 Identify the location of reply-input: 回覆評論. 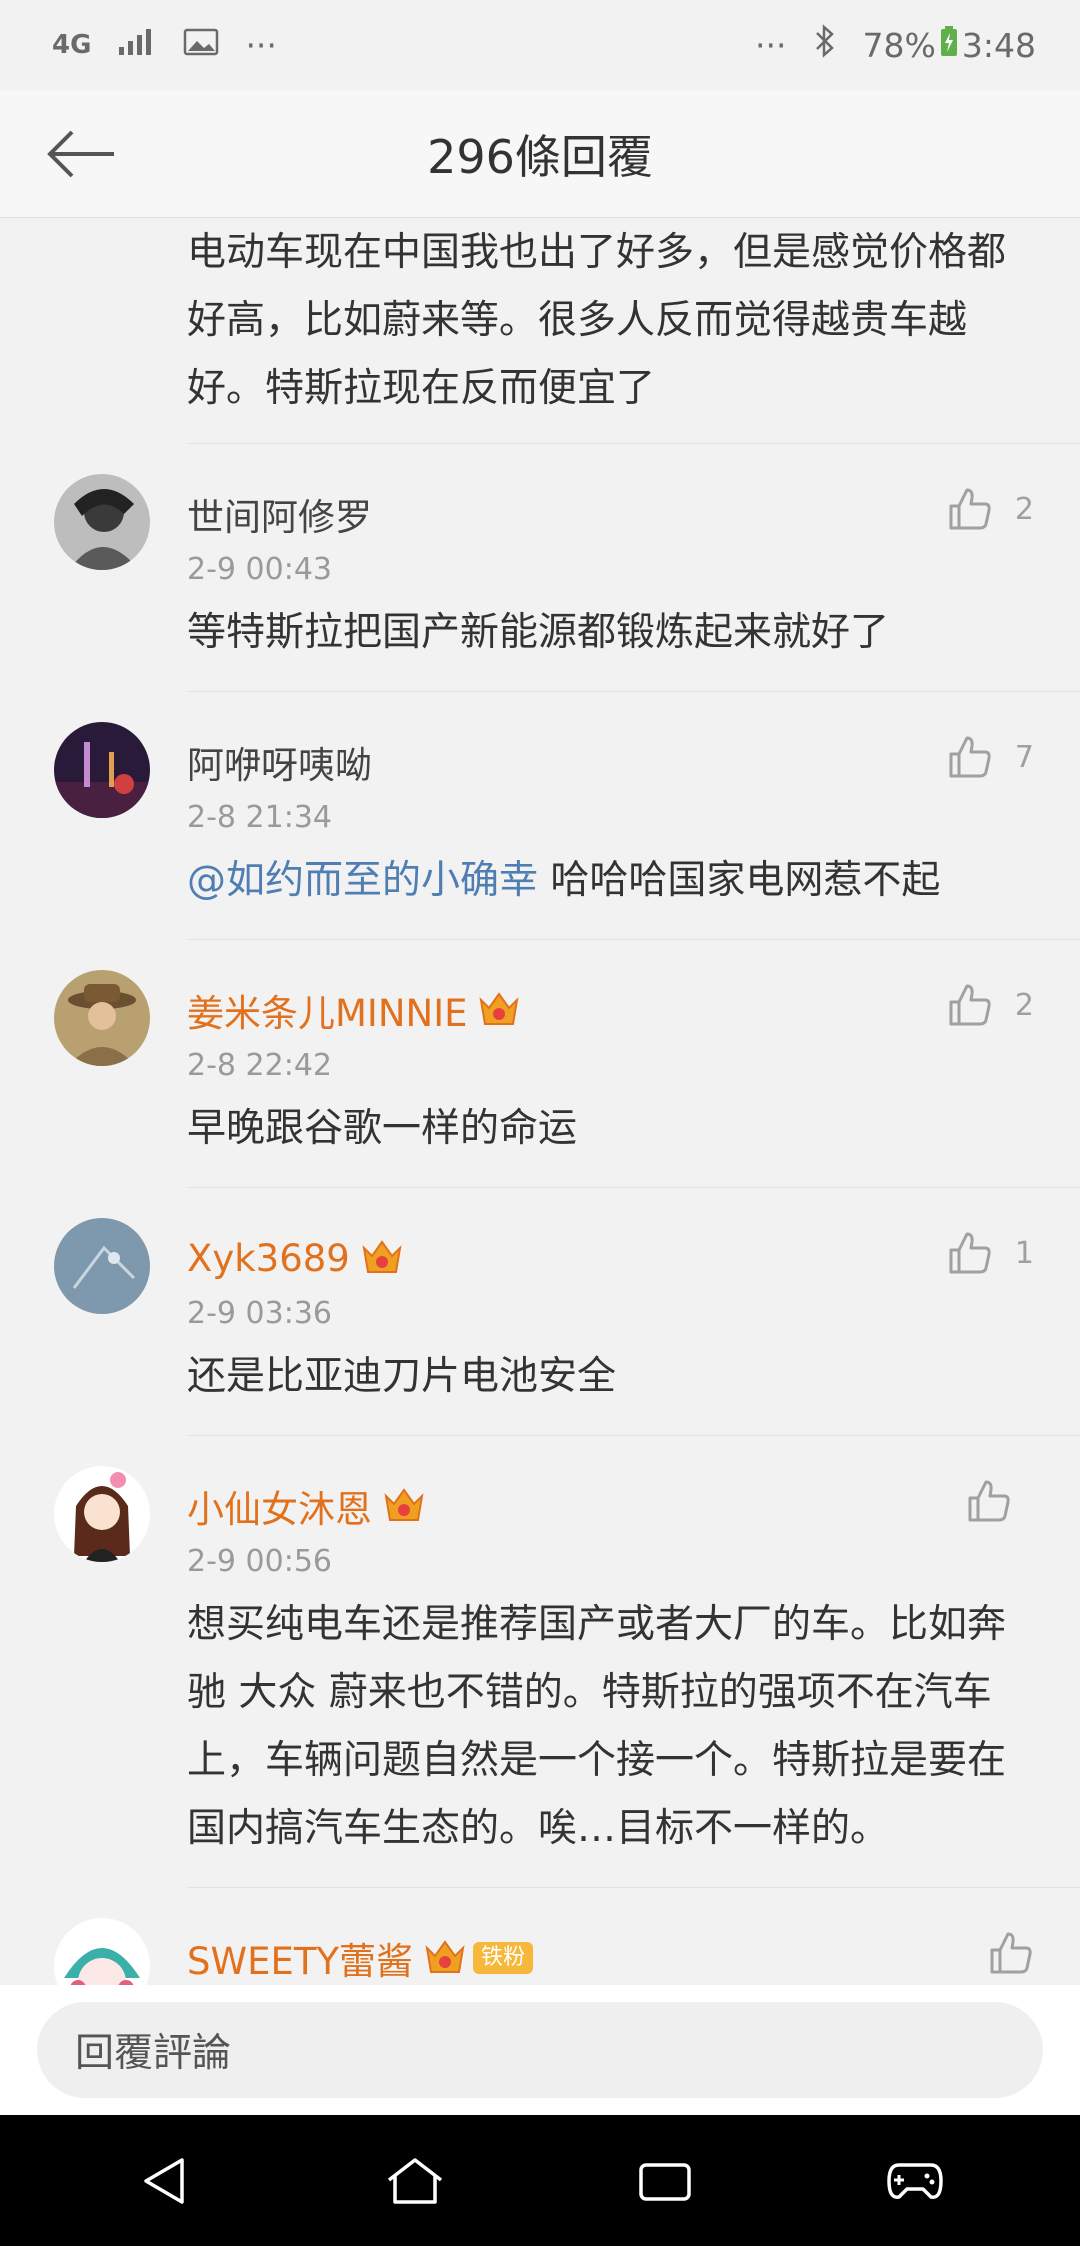
(540, 2050).